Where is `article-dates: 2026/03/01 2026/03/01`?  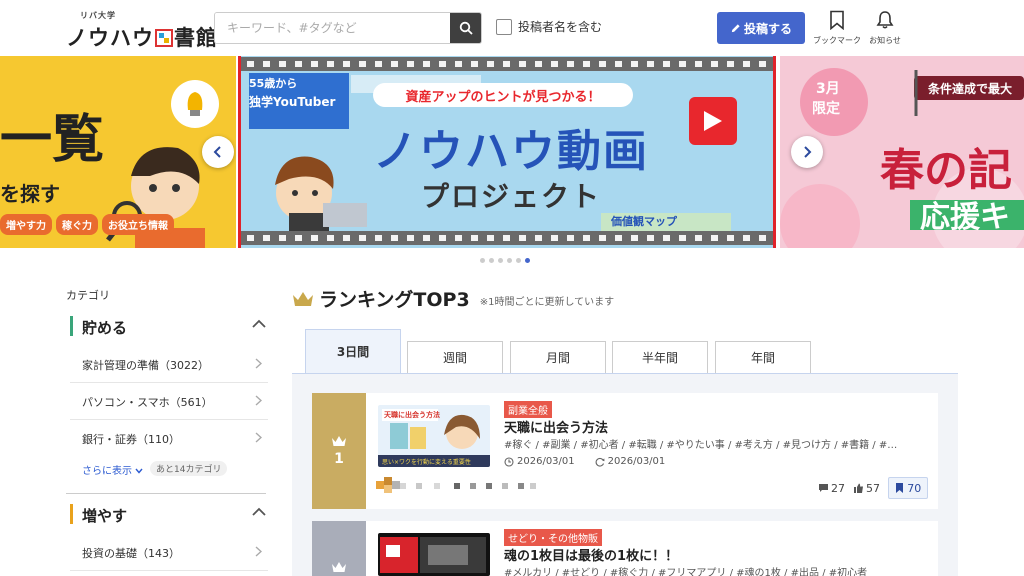
article-dates: 2026/03/01 2026/03/01 is located at coordinates (594, 461).